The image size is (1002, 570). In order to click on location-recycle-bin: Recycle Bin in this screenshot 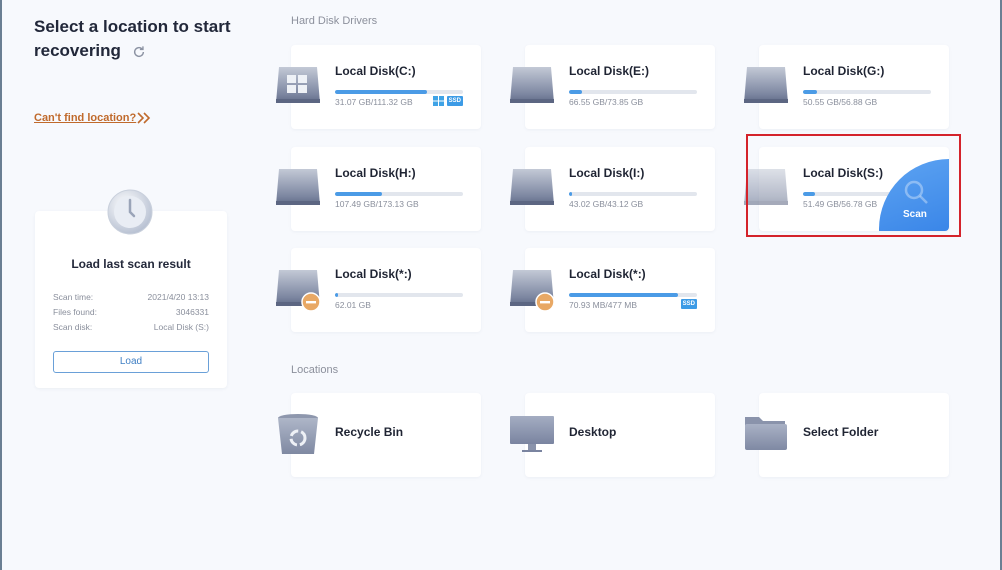, I will do `click(379, 435)`.